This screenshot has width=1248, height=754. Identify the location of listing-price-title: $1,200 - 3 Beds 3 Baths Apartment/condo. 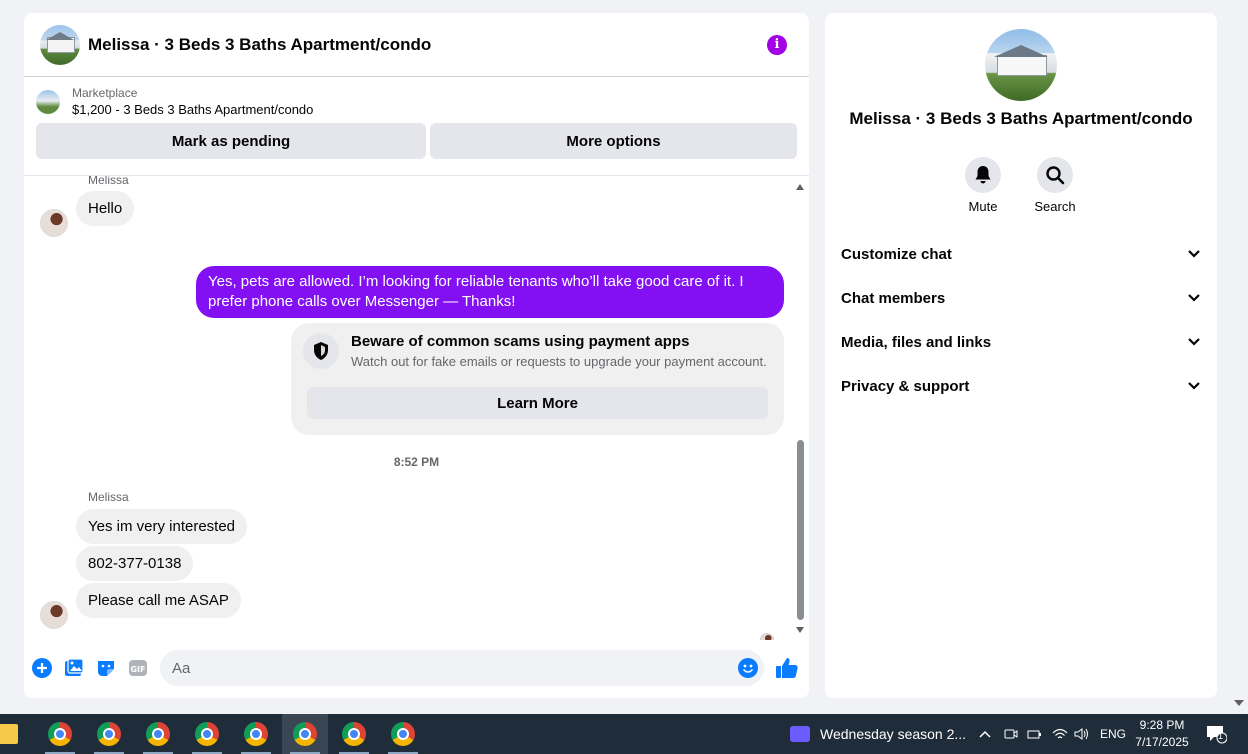
(192, 110).